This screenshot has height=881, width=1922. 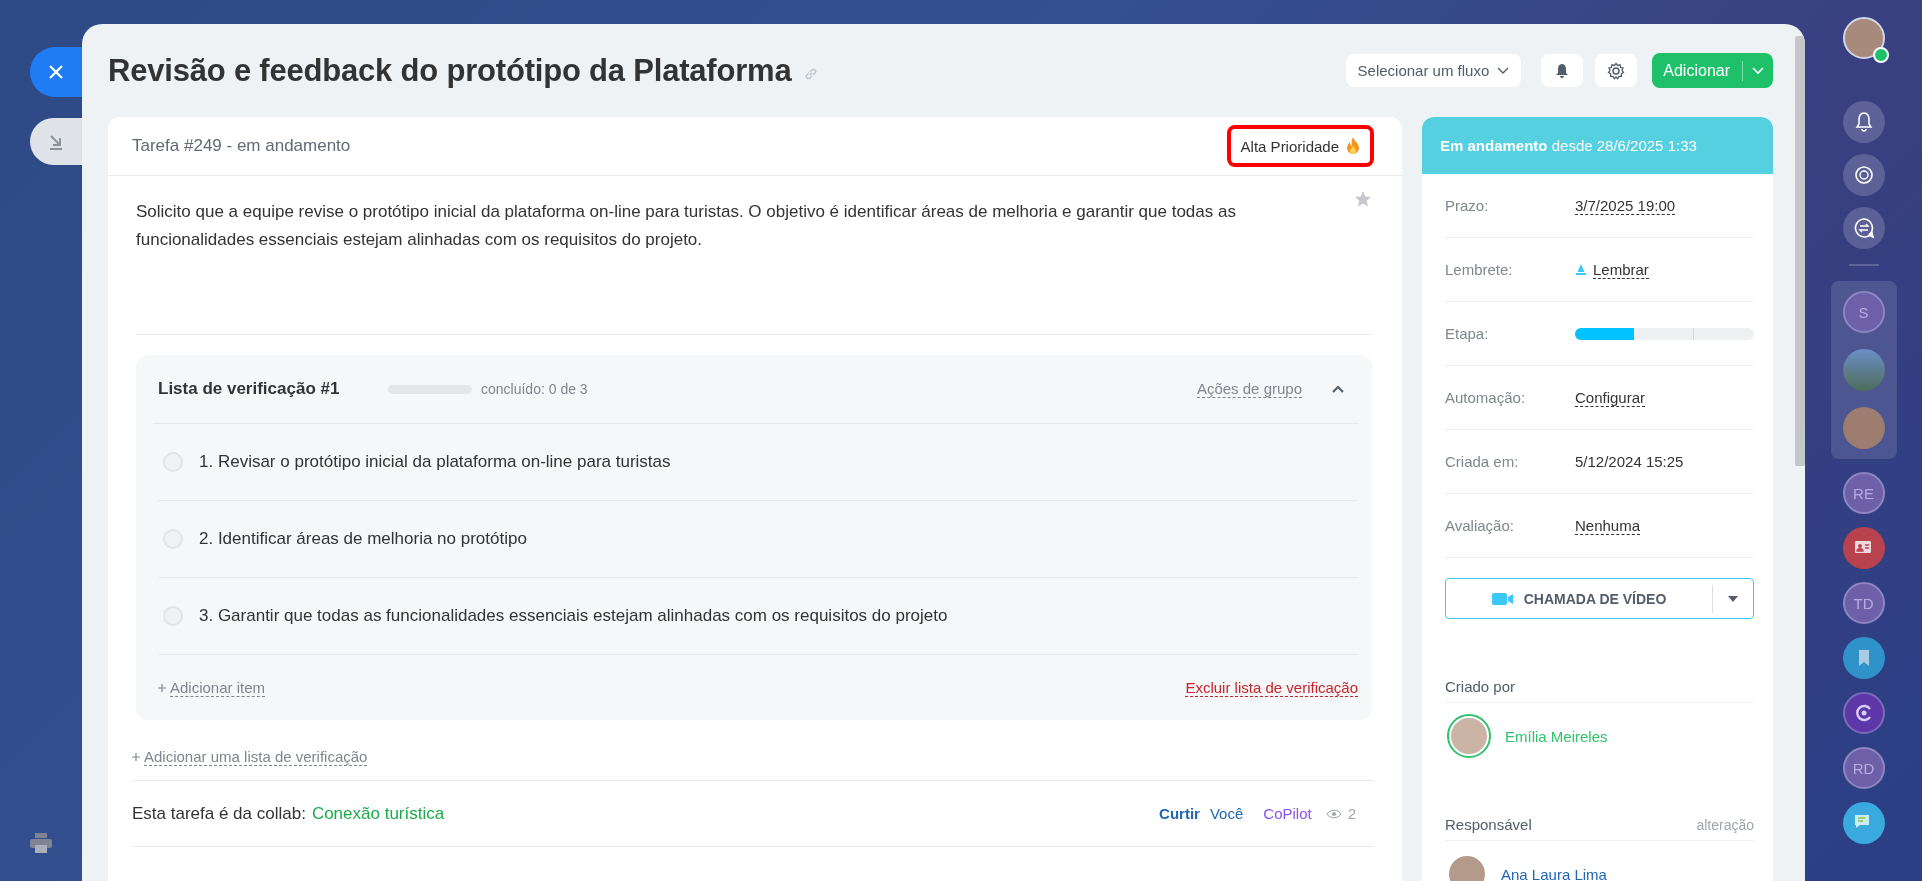 I want to click on field-label: Automação:, so click(x=1486, y=397).